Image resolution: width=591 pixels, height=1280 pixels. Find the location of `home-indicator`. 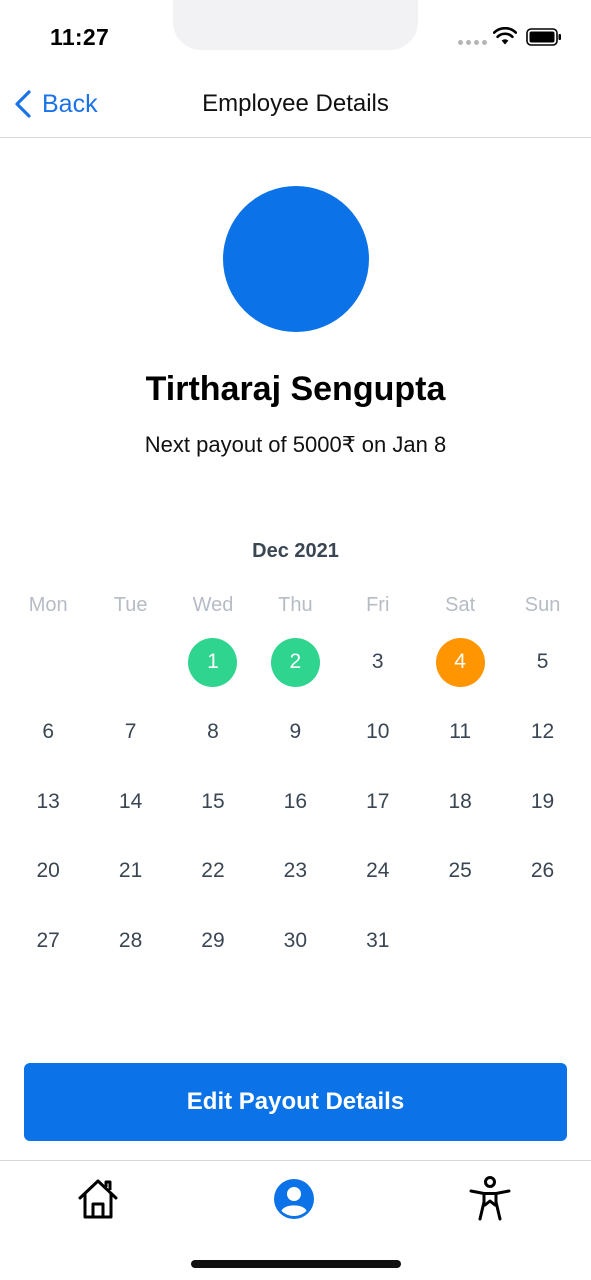

home-indicator is located at coordinates (296, 1264).